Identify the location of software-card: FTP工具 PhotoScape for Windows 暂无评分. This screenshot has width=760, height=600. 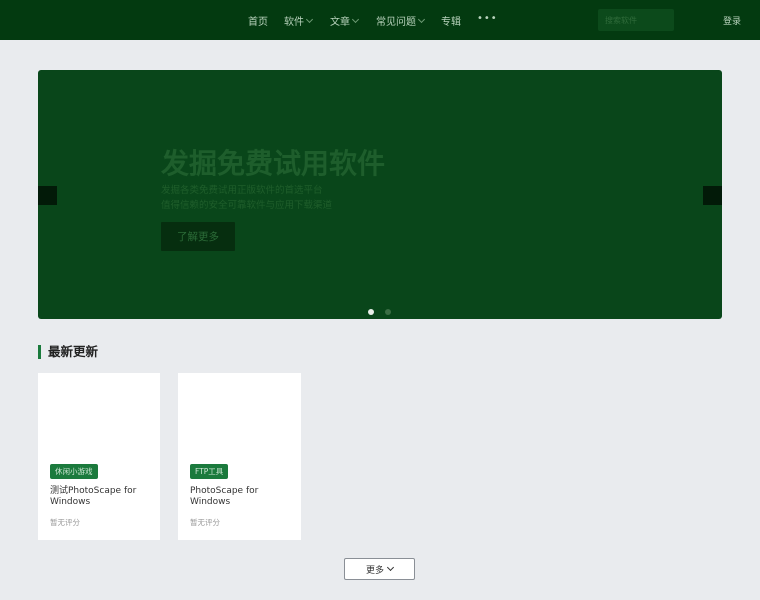
(239, 456).